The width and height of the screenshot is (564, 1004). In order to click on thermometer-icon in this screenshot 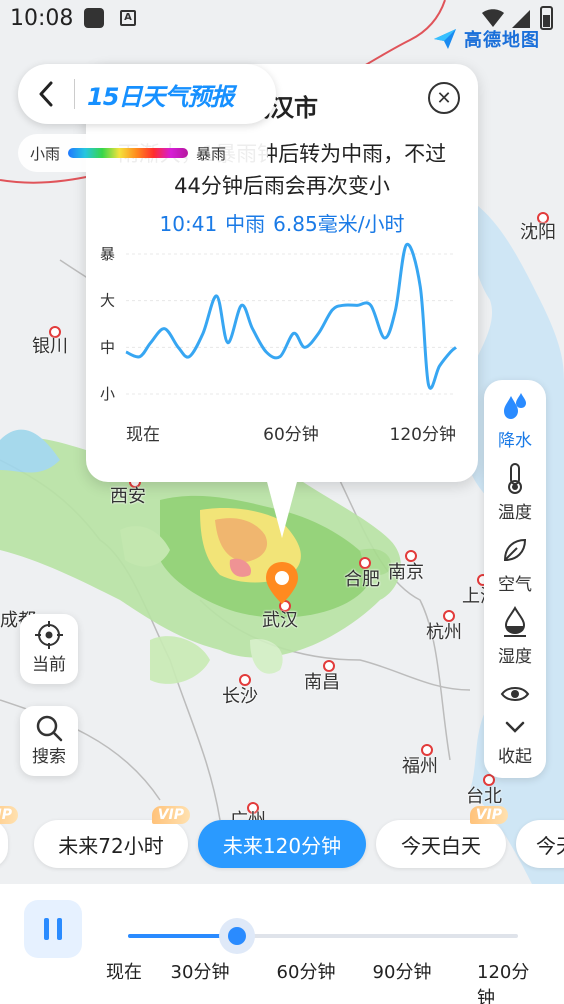, I will do `click(515, 478)`.